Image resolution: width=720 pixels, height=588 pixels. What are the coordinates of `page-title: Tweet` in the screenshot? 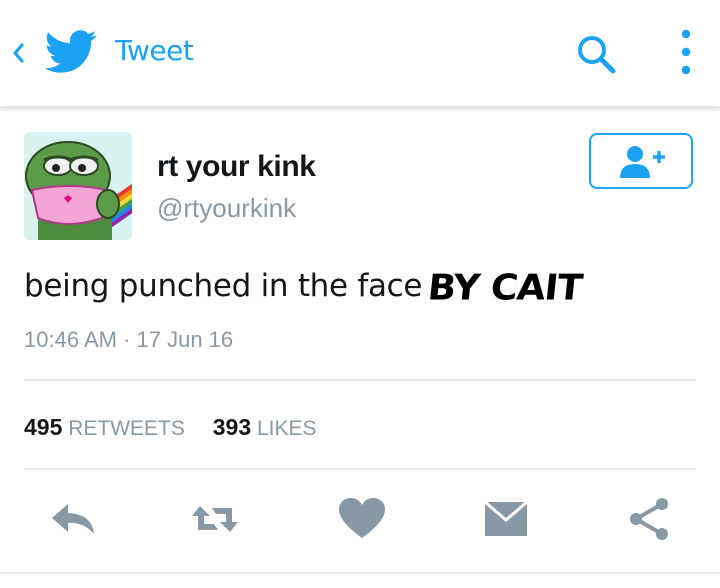 It's located at (154, 50).